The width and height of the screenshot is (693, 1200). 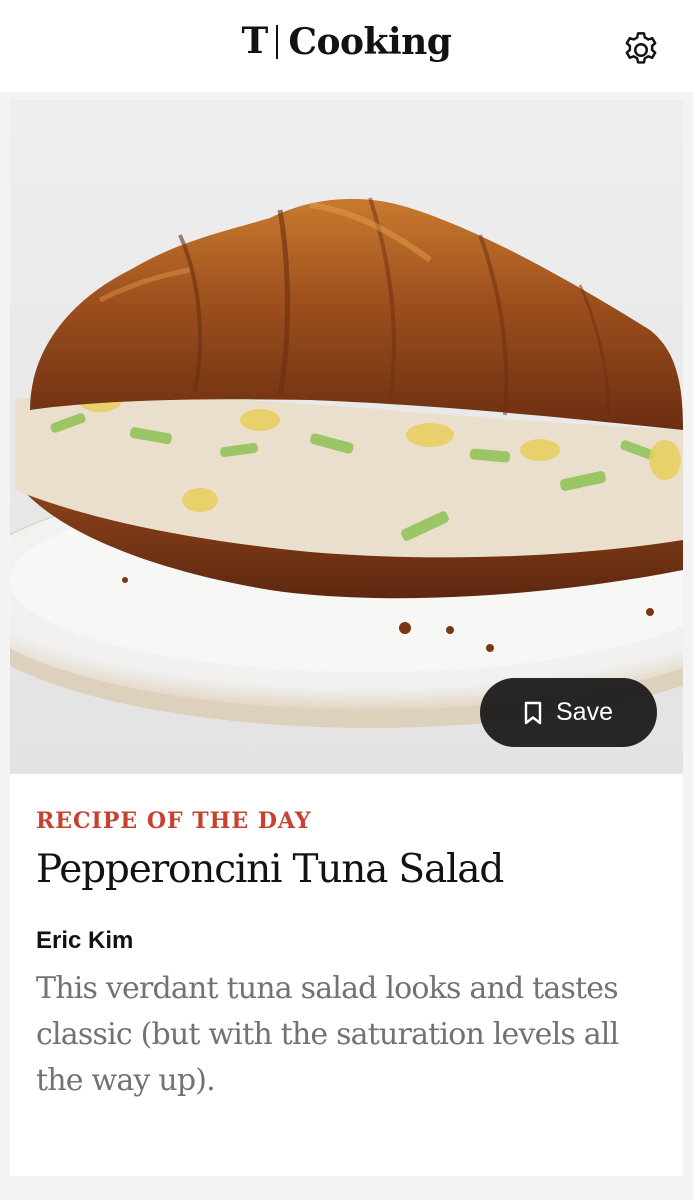 What do you see at coordinates (370, 42) in the screenshot?
I see `brand-name: Cooking` at bounding box center [370, 42].